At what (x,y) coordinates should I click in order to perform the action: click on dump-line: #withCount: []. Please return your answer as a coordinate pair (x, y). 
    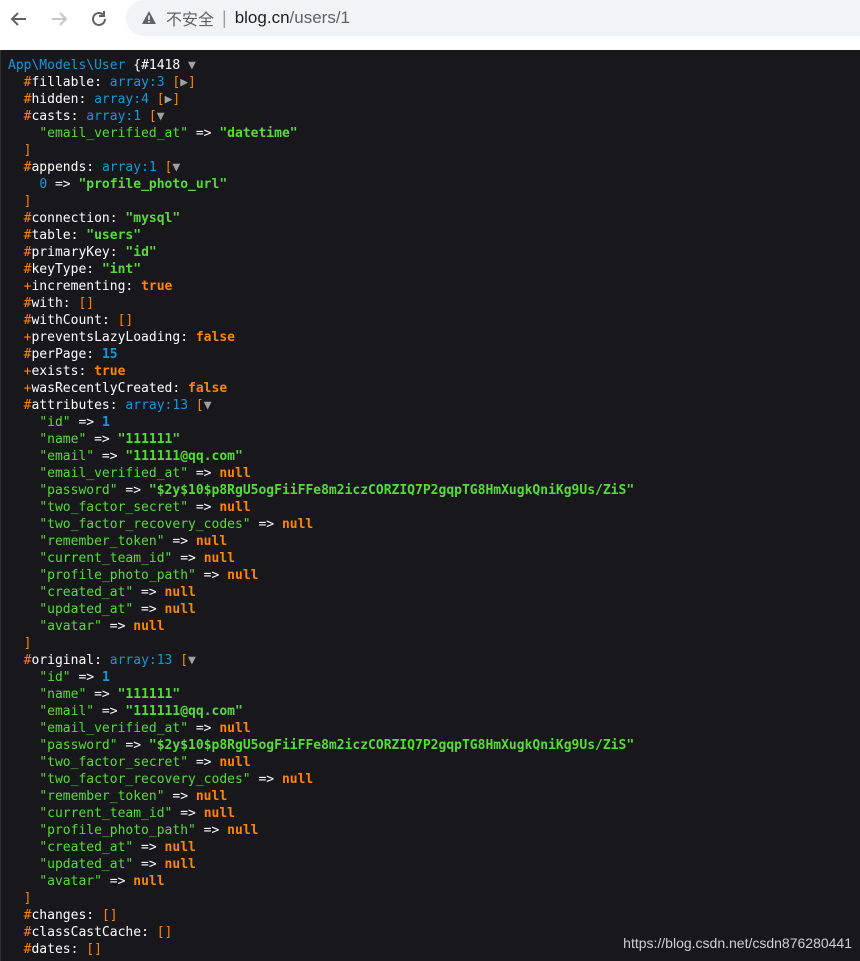
    Looking at the image, I should click on (321, 320).